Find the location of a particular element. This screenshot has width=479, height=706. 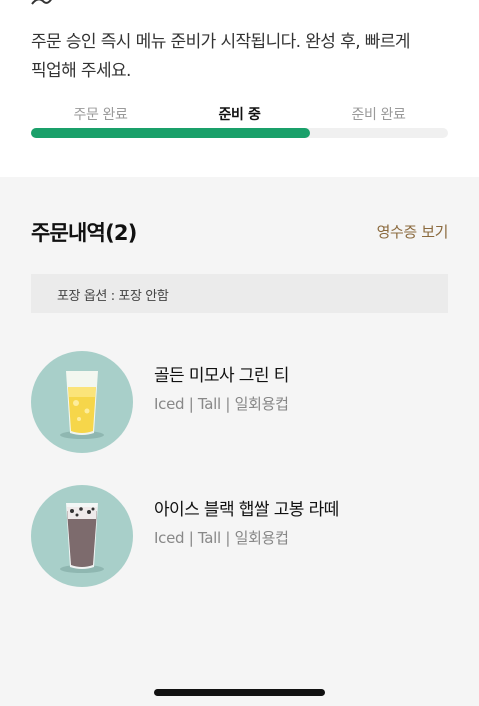

item-name: 아이스 블랙 햅쌀 고봉 라떼 is located at coordinates (246, 510).